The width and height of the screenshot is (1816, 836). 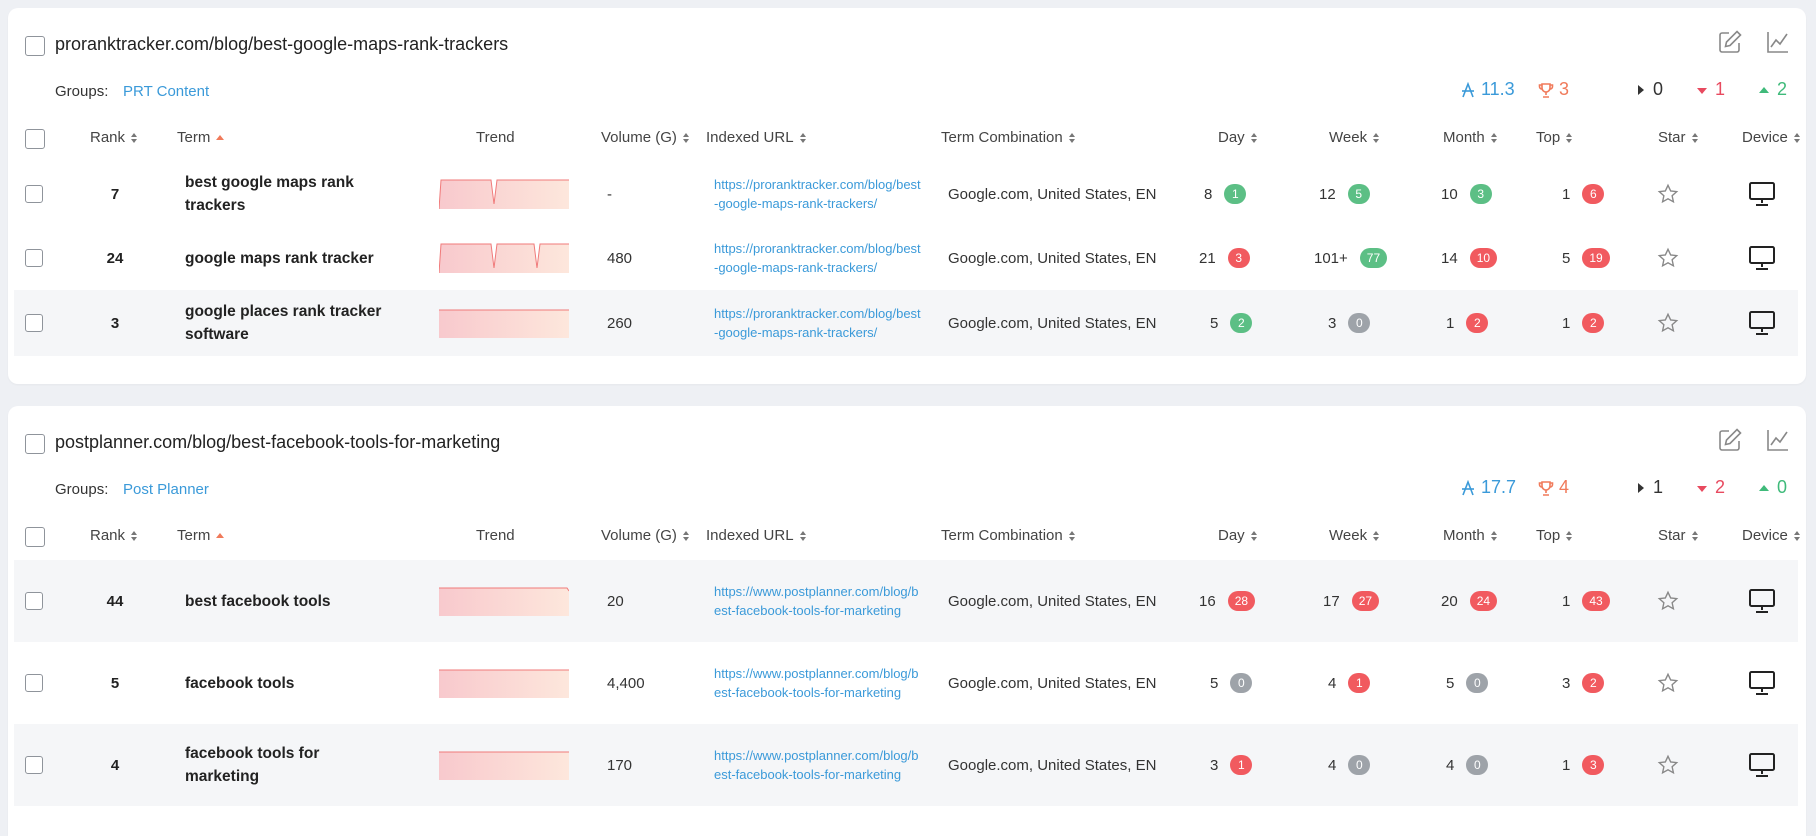 What do you see at coordinates (1593, 765) in the screenshot?
I see `top-badge: 3` at bounding box center [1593, 765].